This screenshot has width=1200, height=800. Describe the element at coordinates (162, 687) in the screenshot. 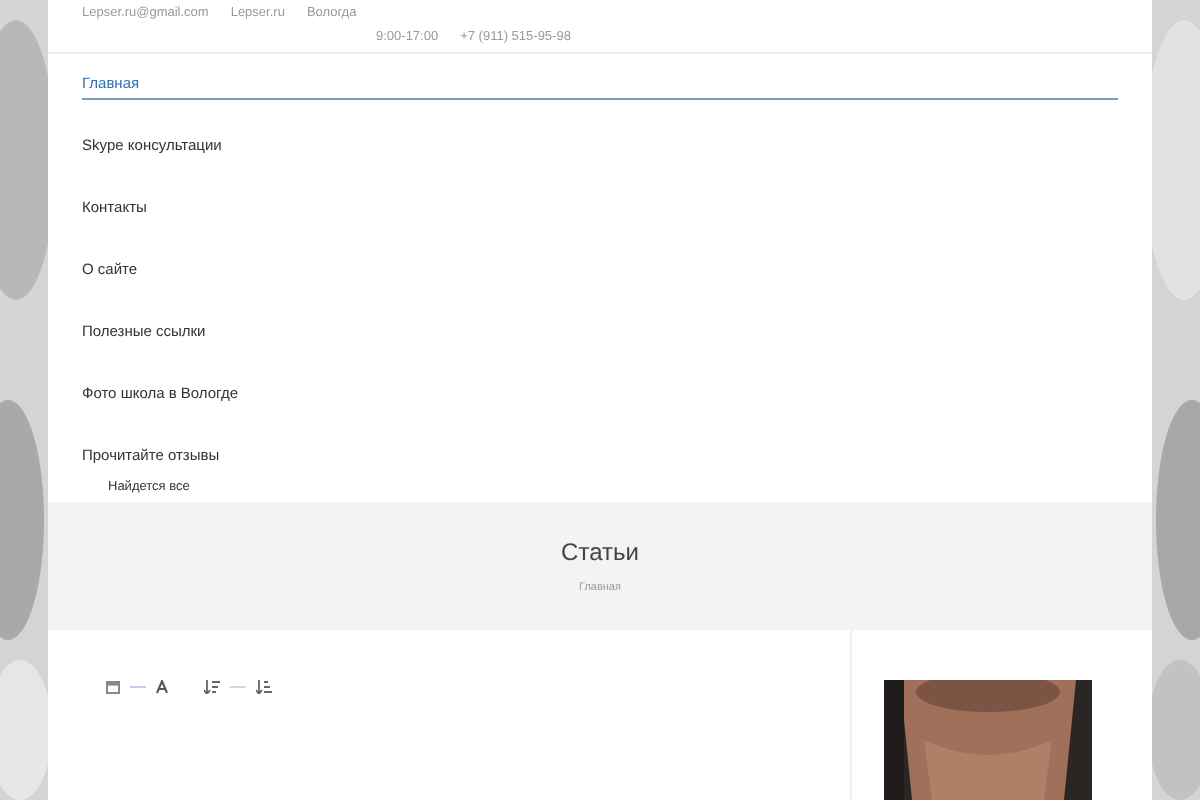

I see `font-icon` at that location.